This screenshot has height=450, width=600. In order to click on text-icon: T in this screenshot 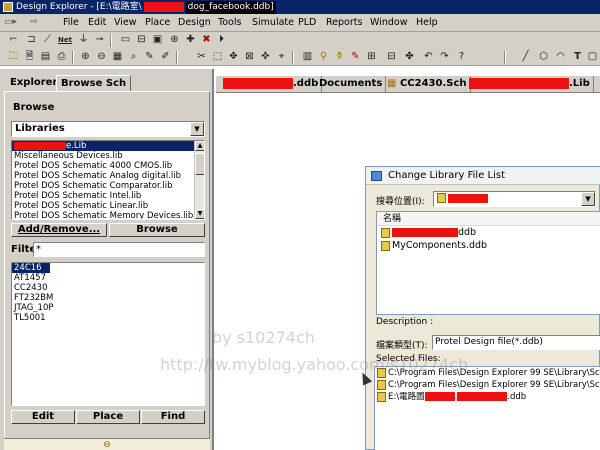, I will do `click(577, 57)`.